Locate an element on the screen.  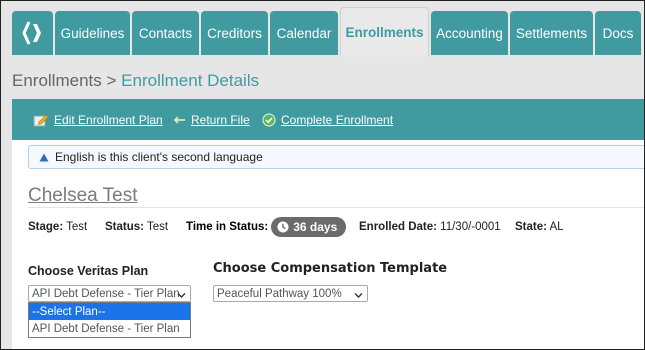
compensation-template-select: Peaceful Pathway 100% is located at coordinates (290, 293).